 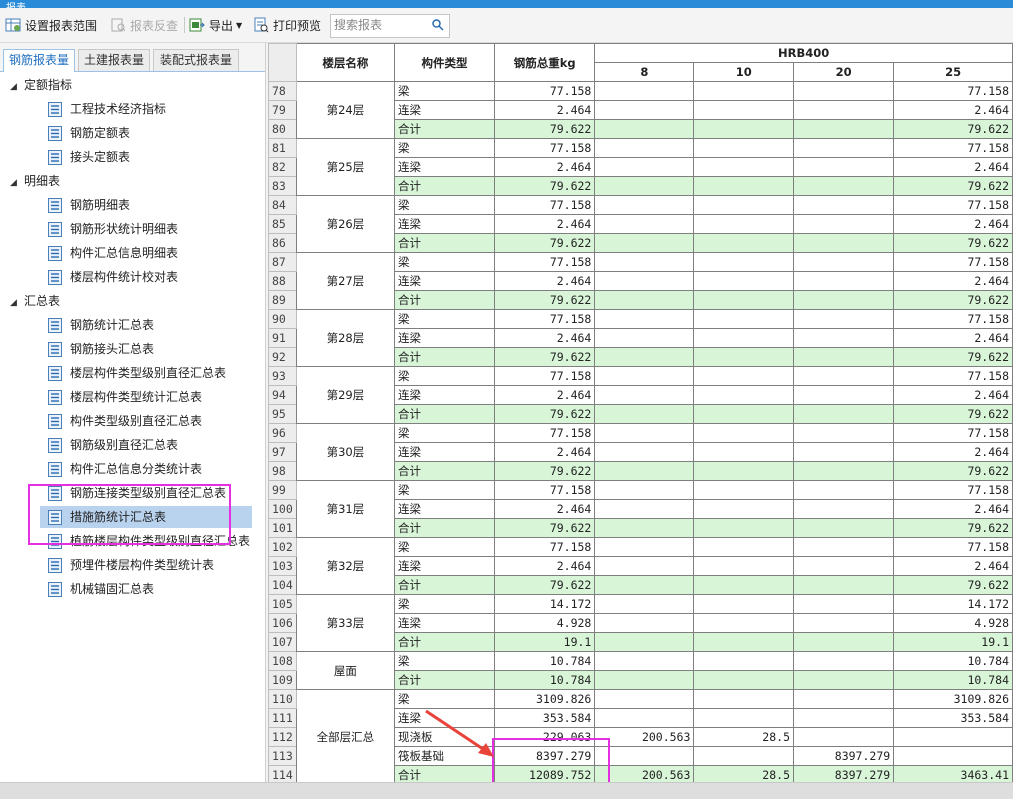 What do you see at coordinates (282, 205) in the screenshot?
I see `row-number: 84` at bounding box center [282, 205].